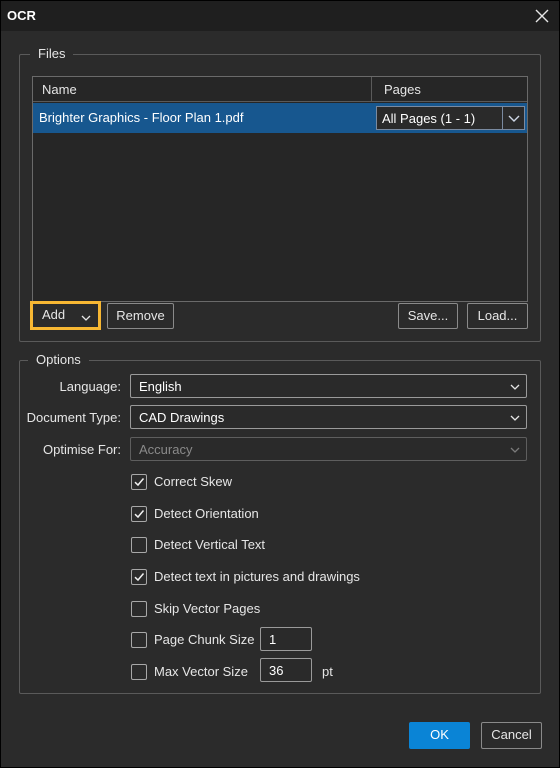 The height and width of the screenshot is (768, 560). What do you see at coordinates (160, 386) in the screenshot?
I see `language-value: English` at bounding box center [160, 386].